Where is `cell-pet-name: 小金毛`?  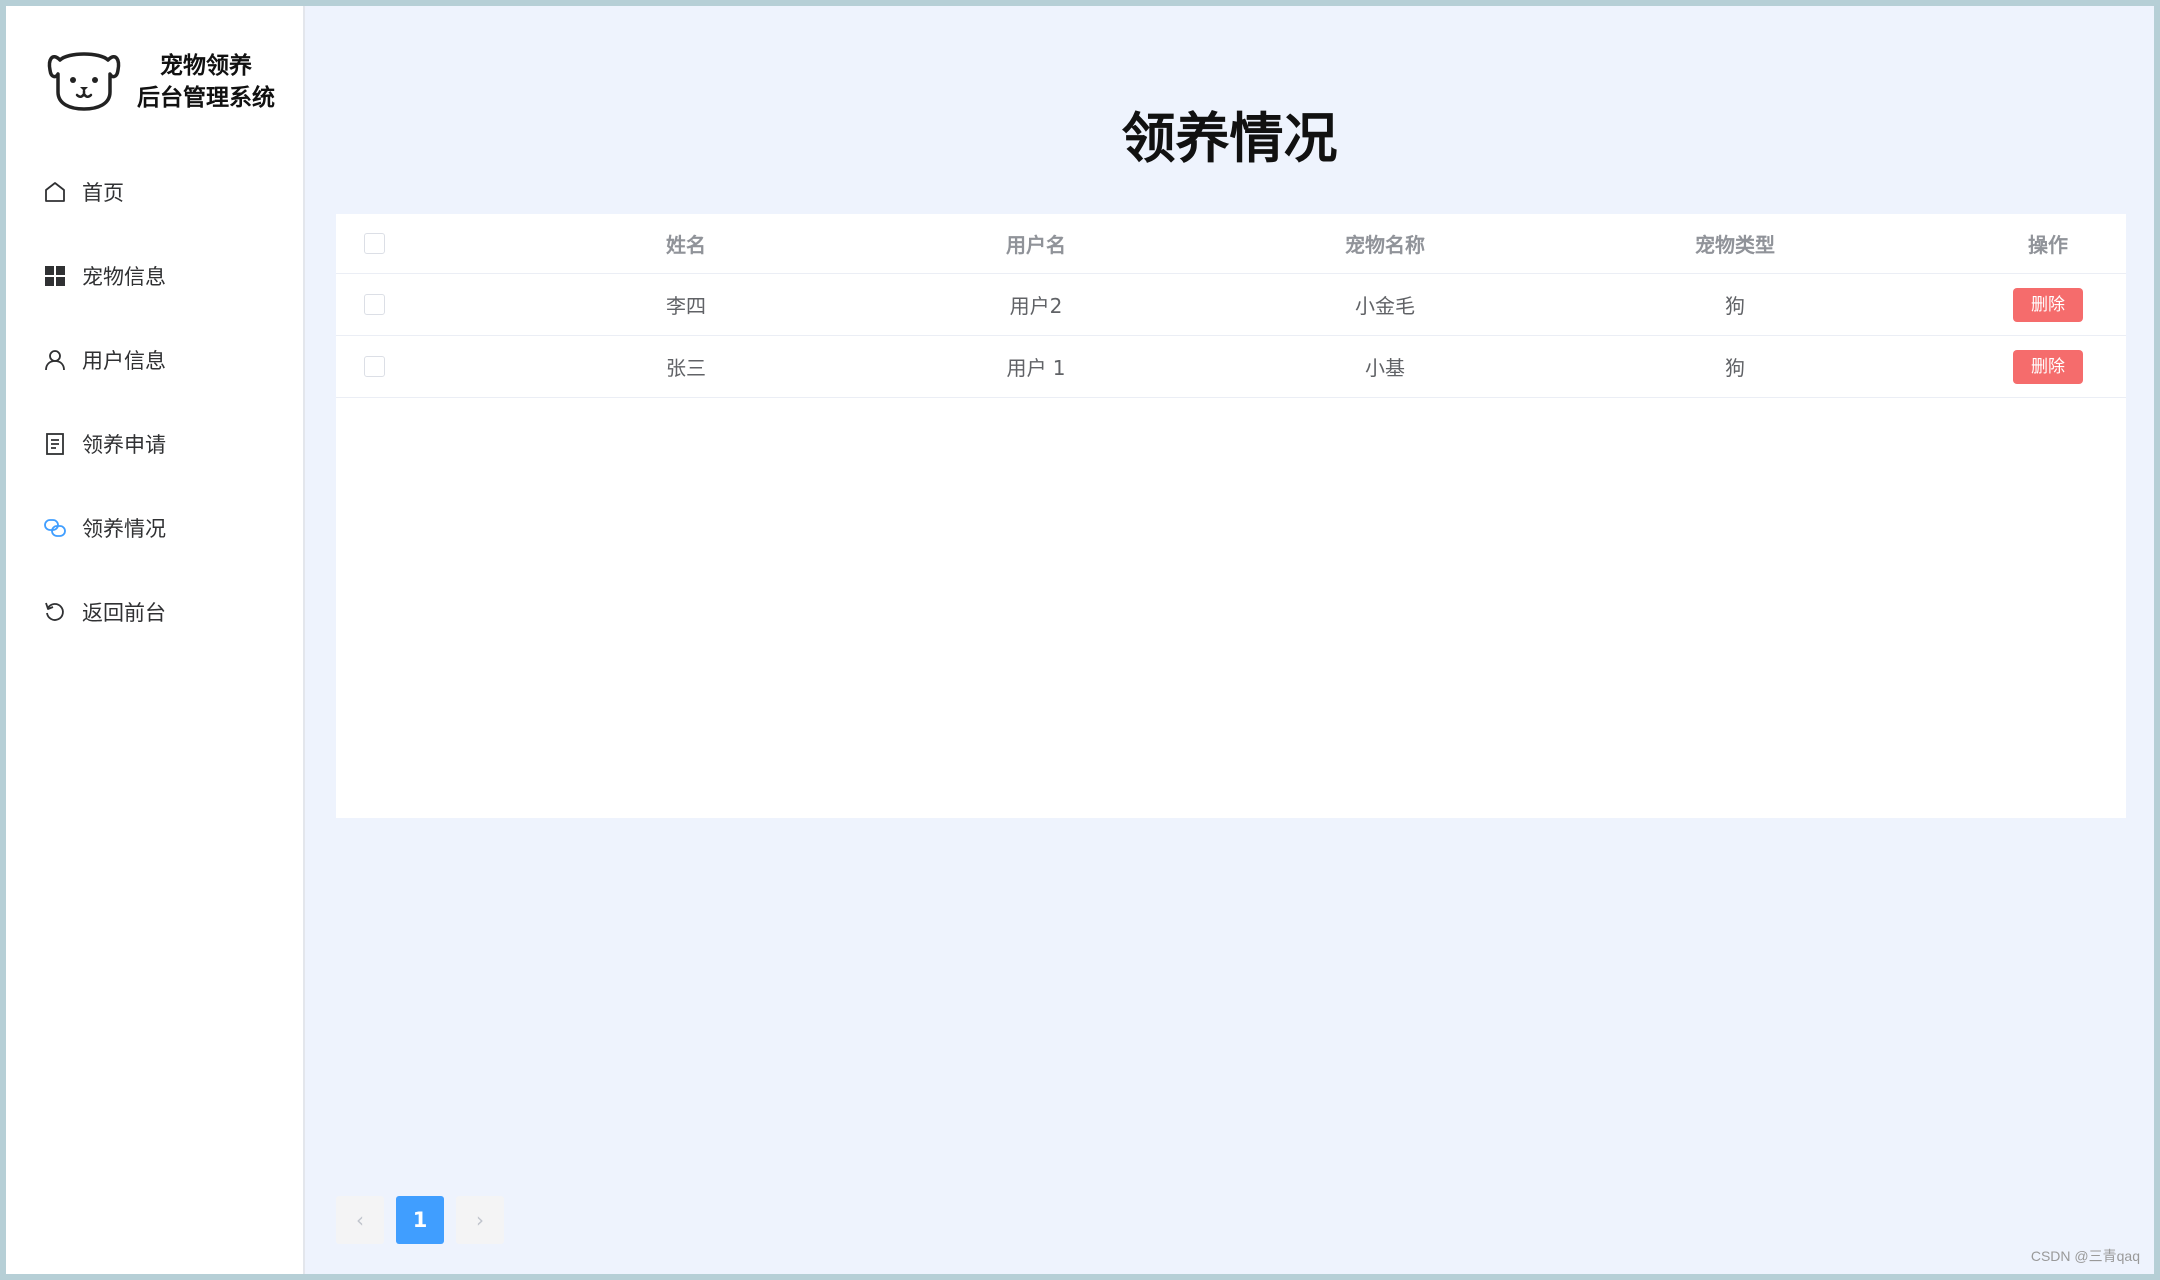
cell-pet-name: 小金毛 is located at coordinates (1385, 306).